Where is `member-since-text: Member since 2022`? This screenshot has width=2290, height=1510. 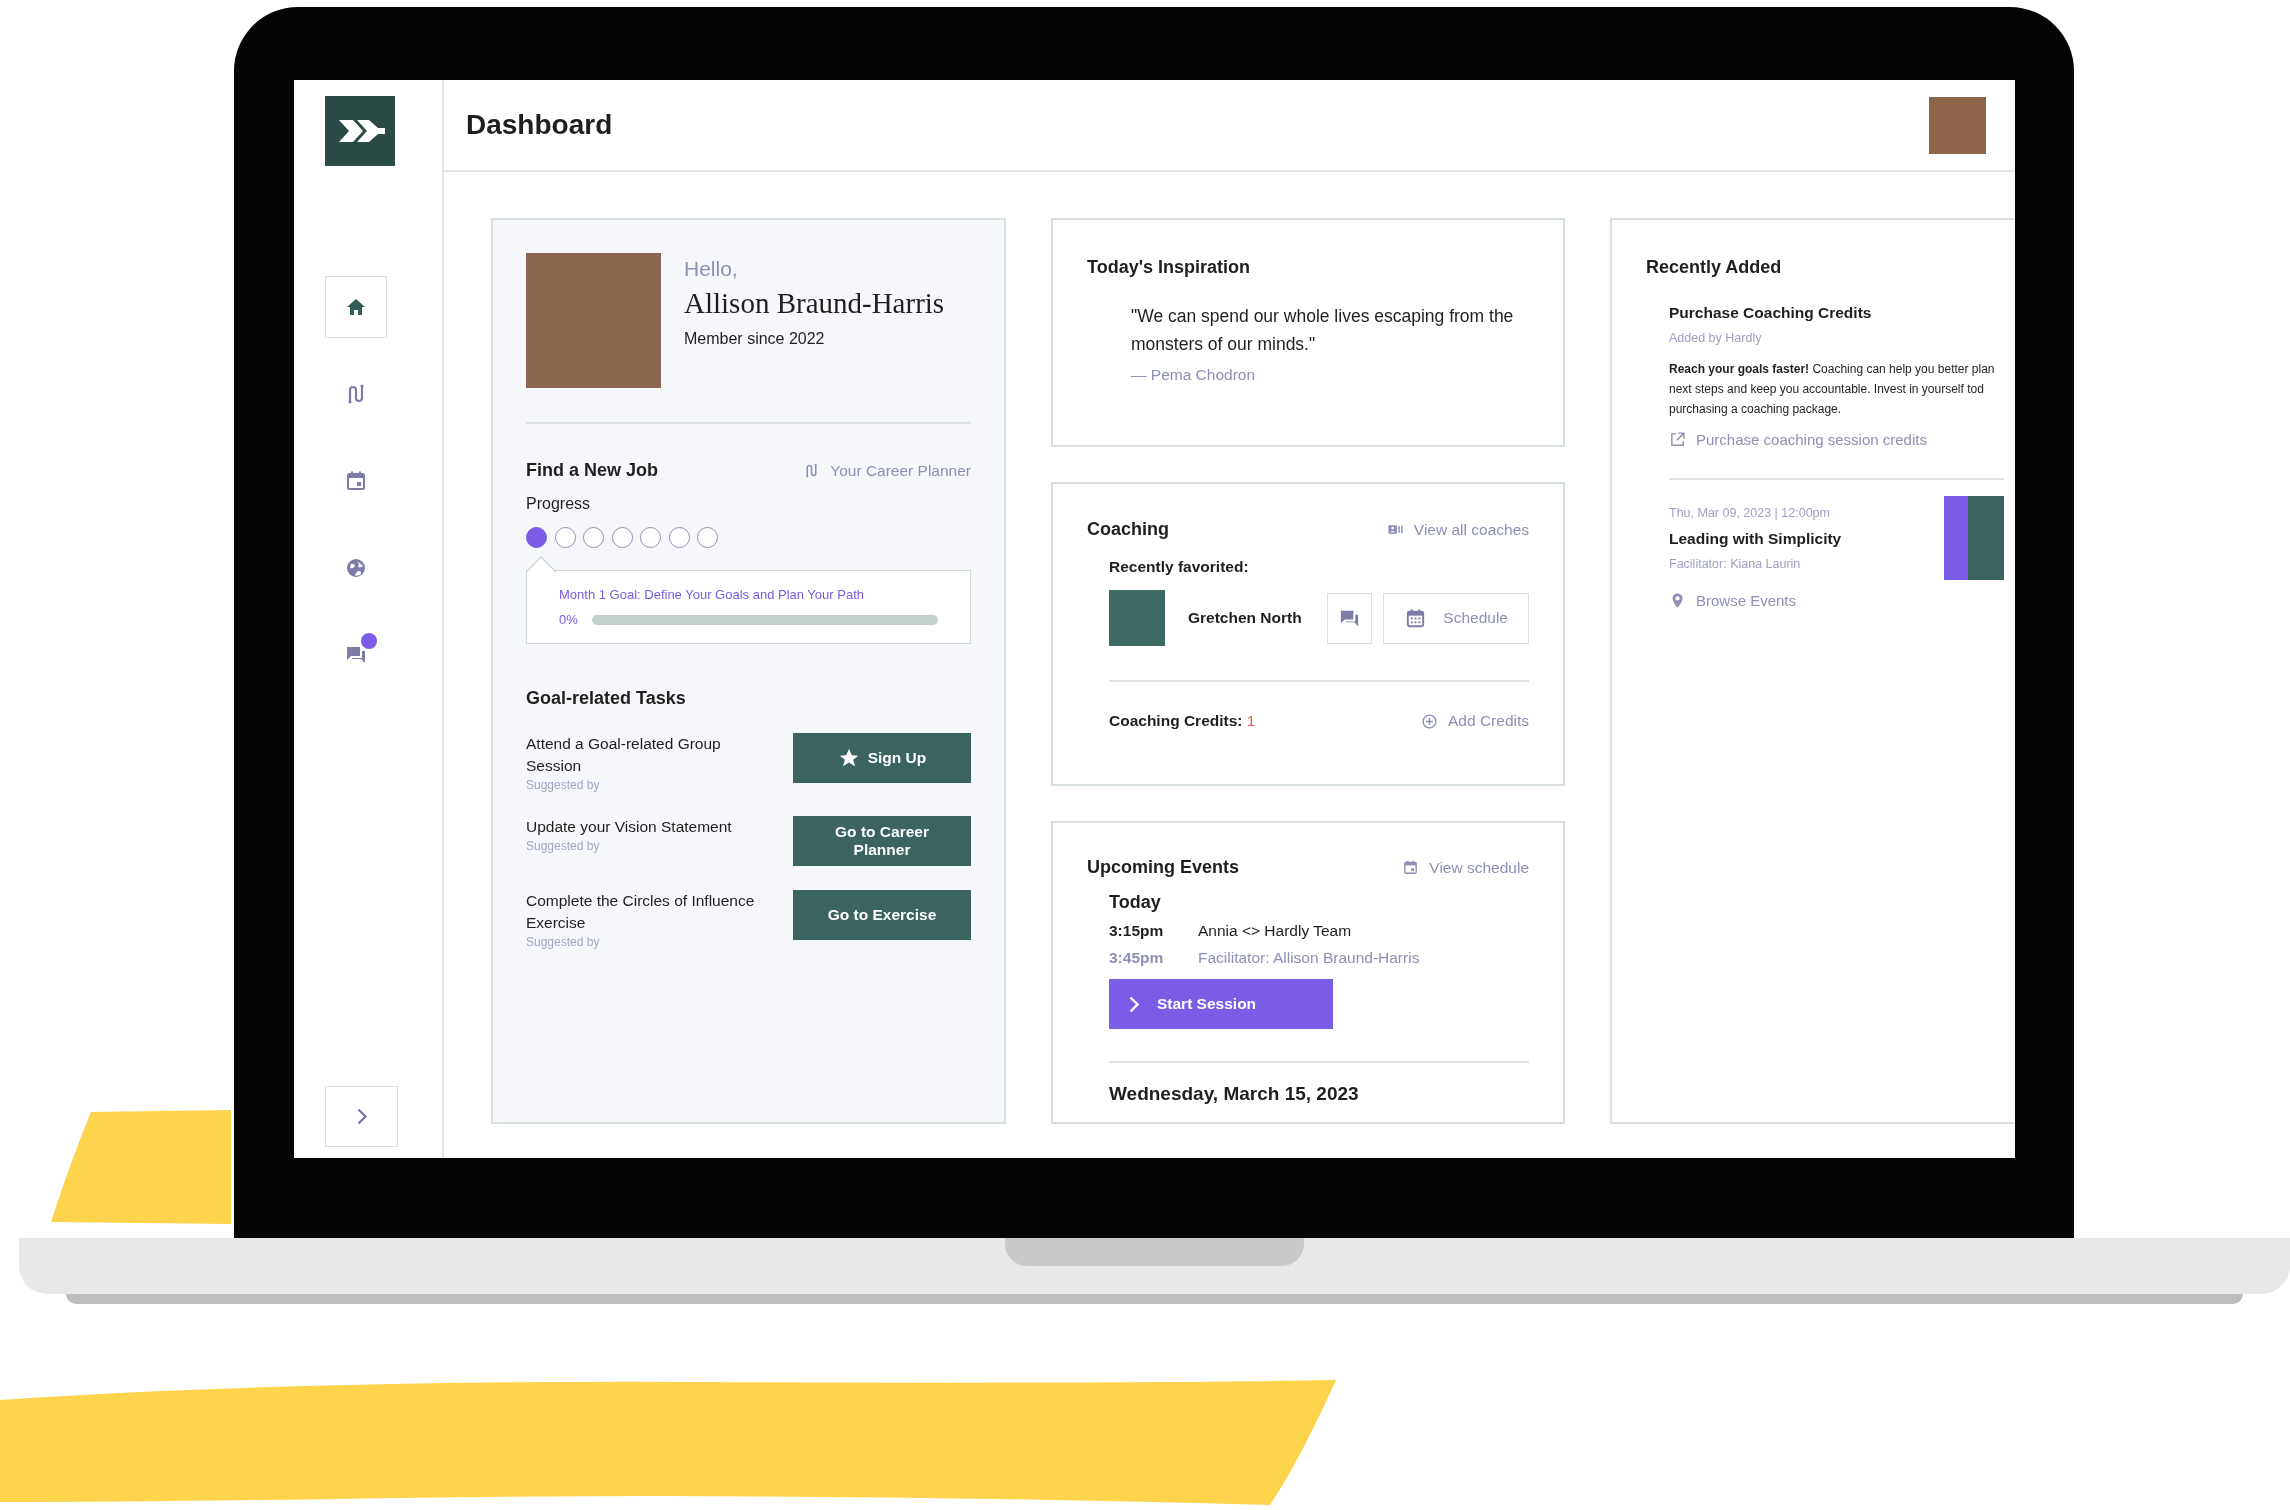 member-since-text: Member since 2022 is located at coordinates (755, 339).